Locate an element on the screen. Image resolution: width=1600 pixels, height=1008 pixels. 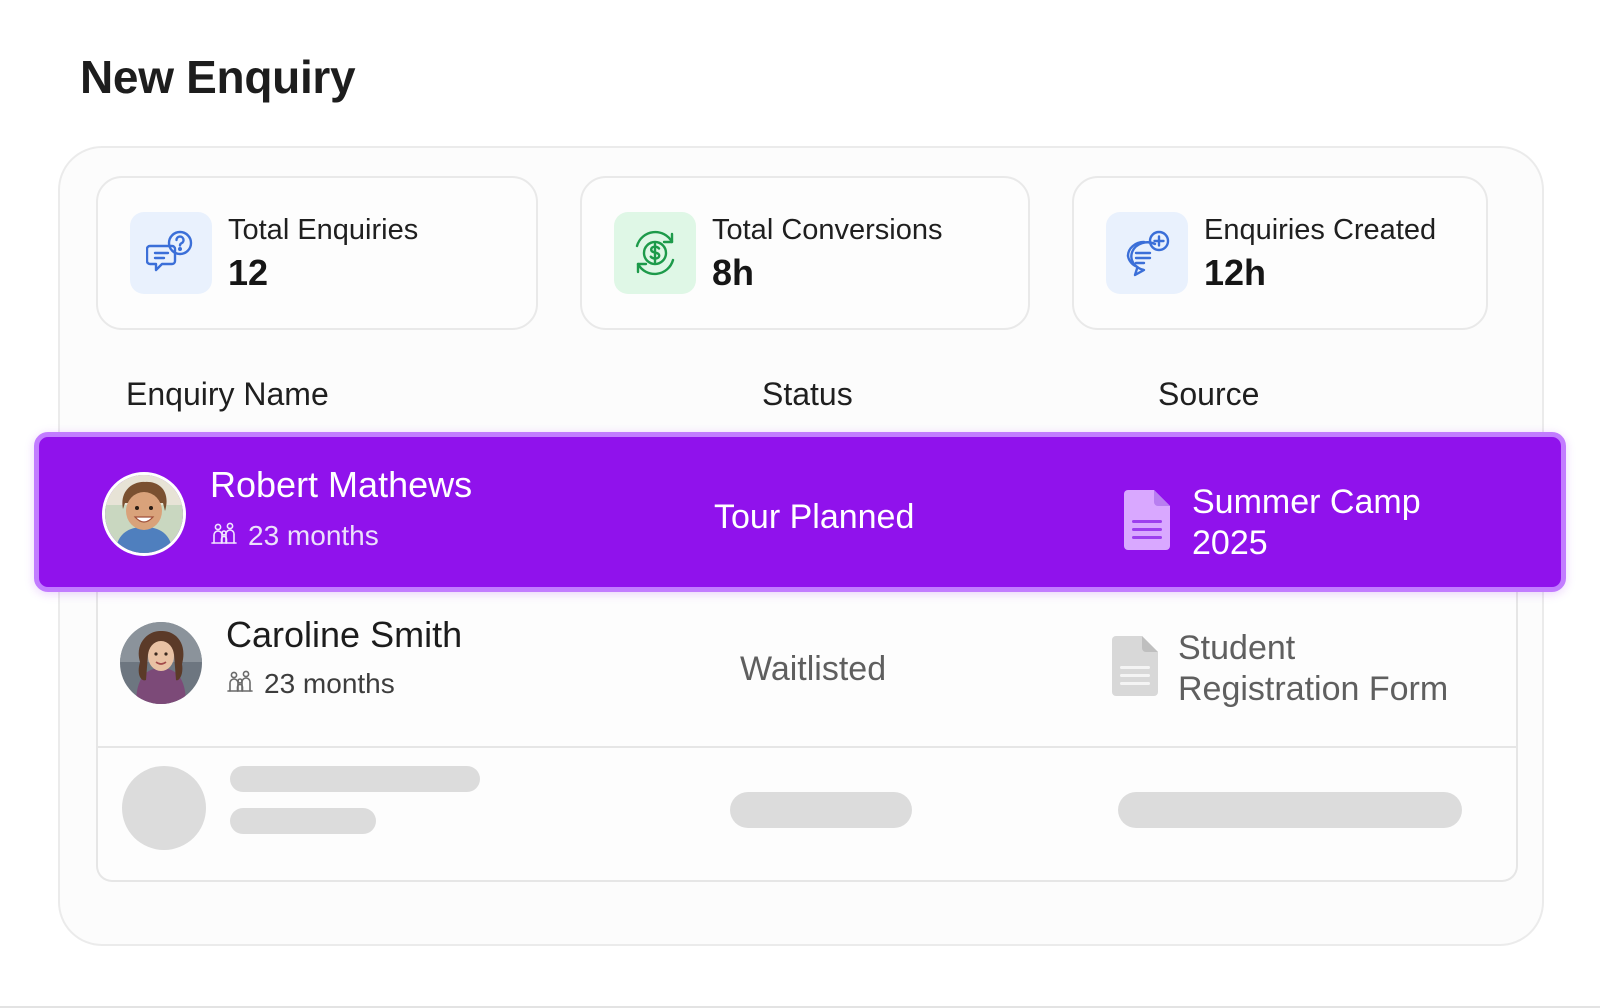
source-line: Summer Camp is located at coordinates (1306, 502).